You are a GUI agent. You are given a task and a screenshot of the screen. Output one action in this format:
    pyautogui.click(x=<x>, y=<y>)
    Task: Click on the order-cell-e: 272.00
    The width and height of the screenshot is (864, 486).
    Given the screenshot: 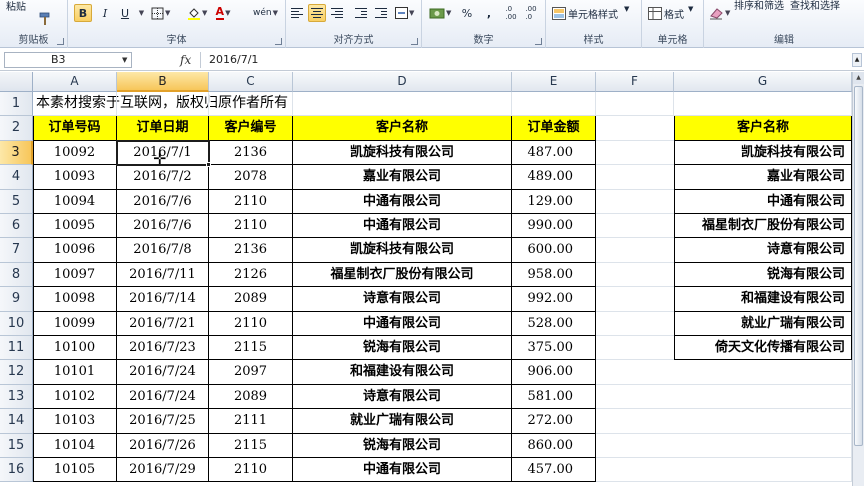 What is the action you would take?
    pyautogui.click(x=554, y=421)
    